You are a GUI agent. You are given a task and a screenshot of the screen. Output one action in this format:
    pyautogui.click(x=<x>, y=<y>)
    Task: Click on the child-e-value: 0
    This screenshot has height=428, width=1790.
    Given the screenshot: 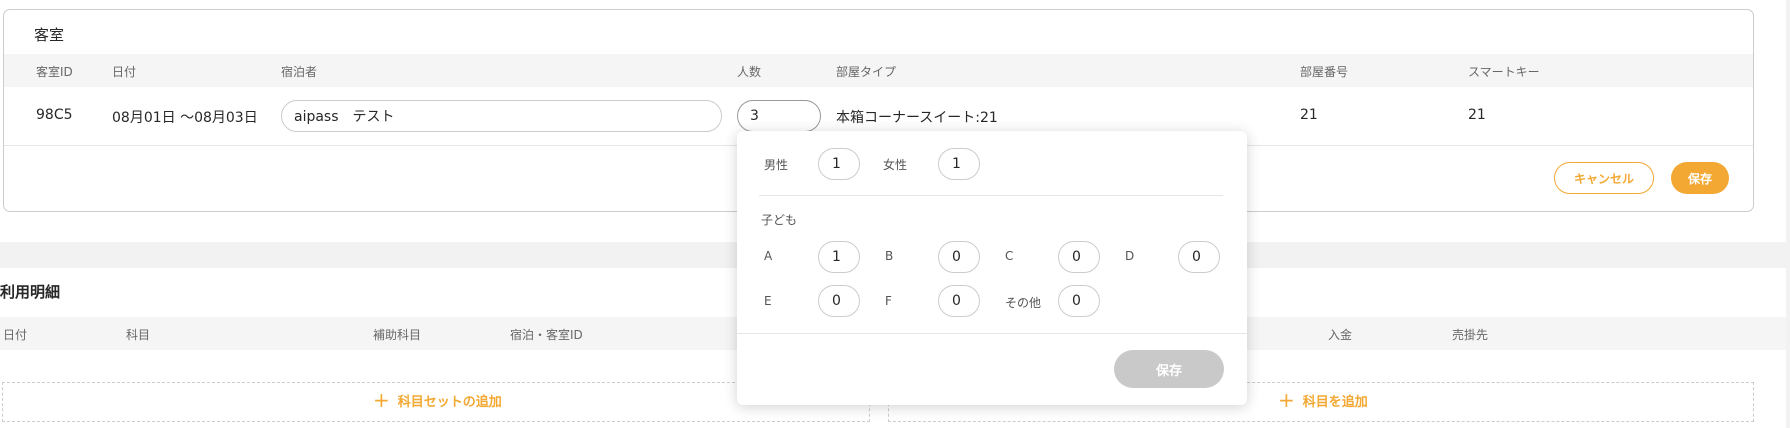 What is the action you would take?
    pyautogui.click(x=836, y=301)
    